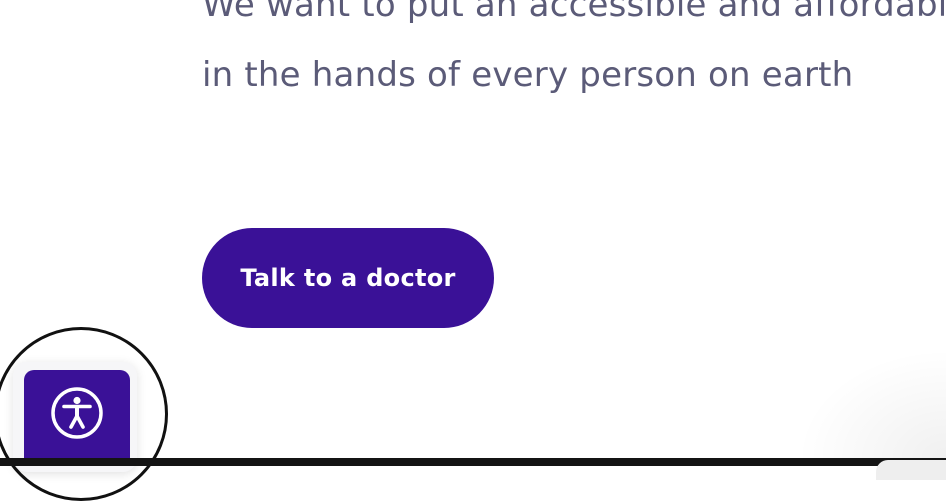 This screenshot has width=946, height=501. Describe the element at coordinates (871, 403) in the screenshot. I see `corner-shadow` at that location.